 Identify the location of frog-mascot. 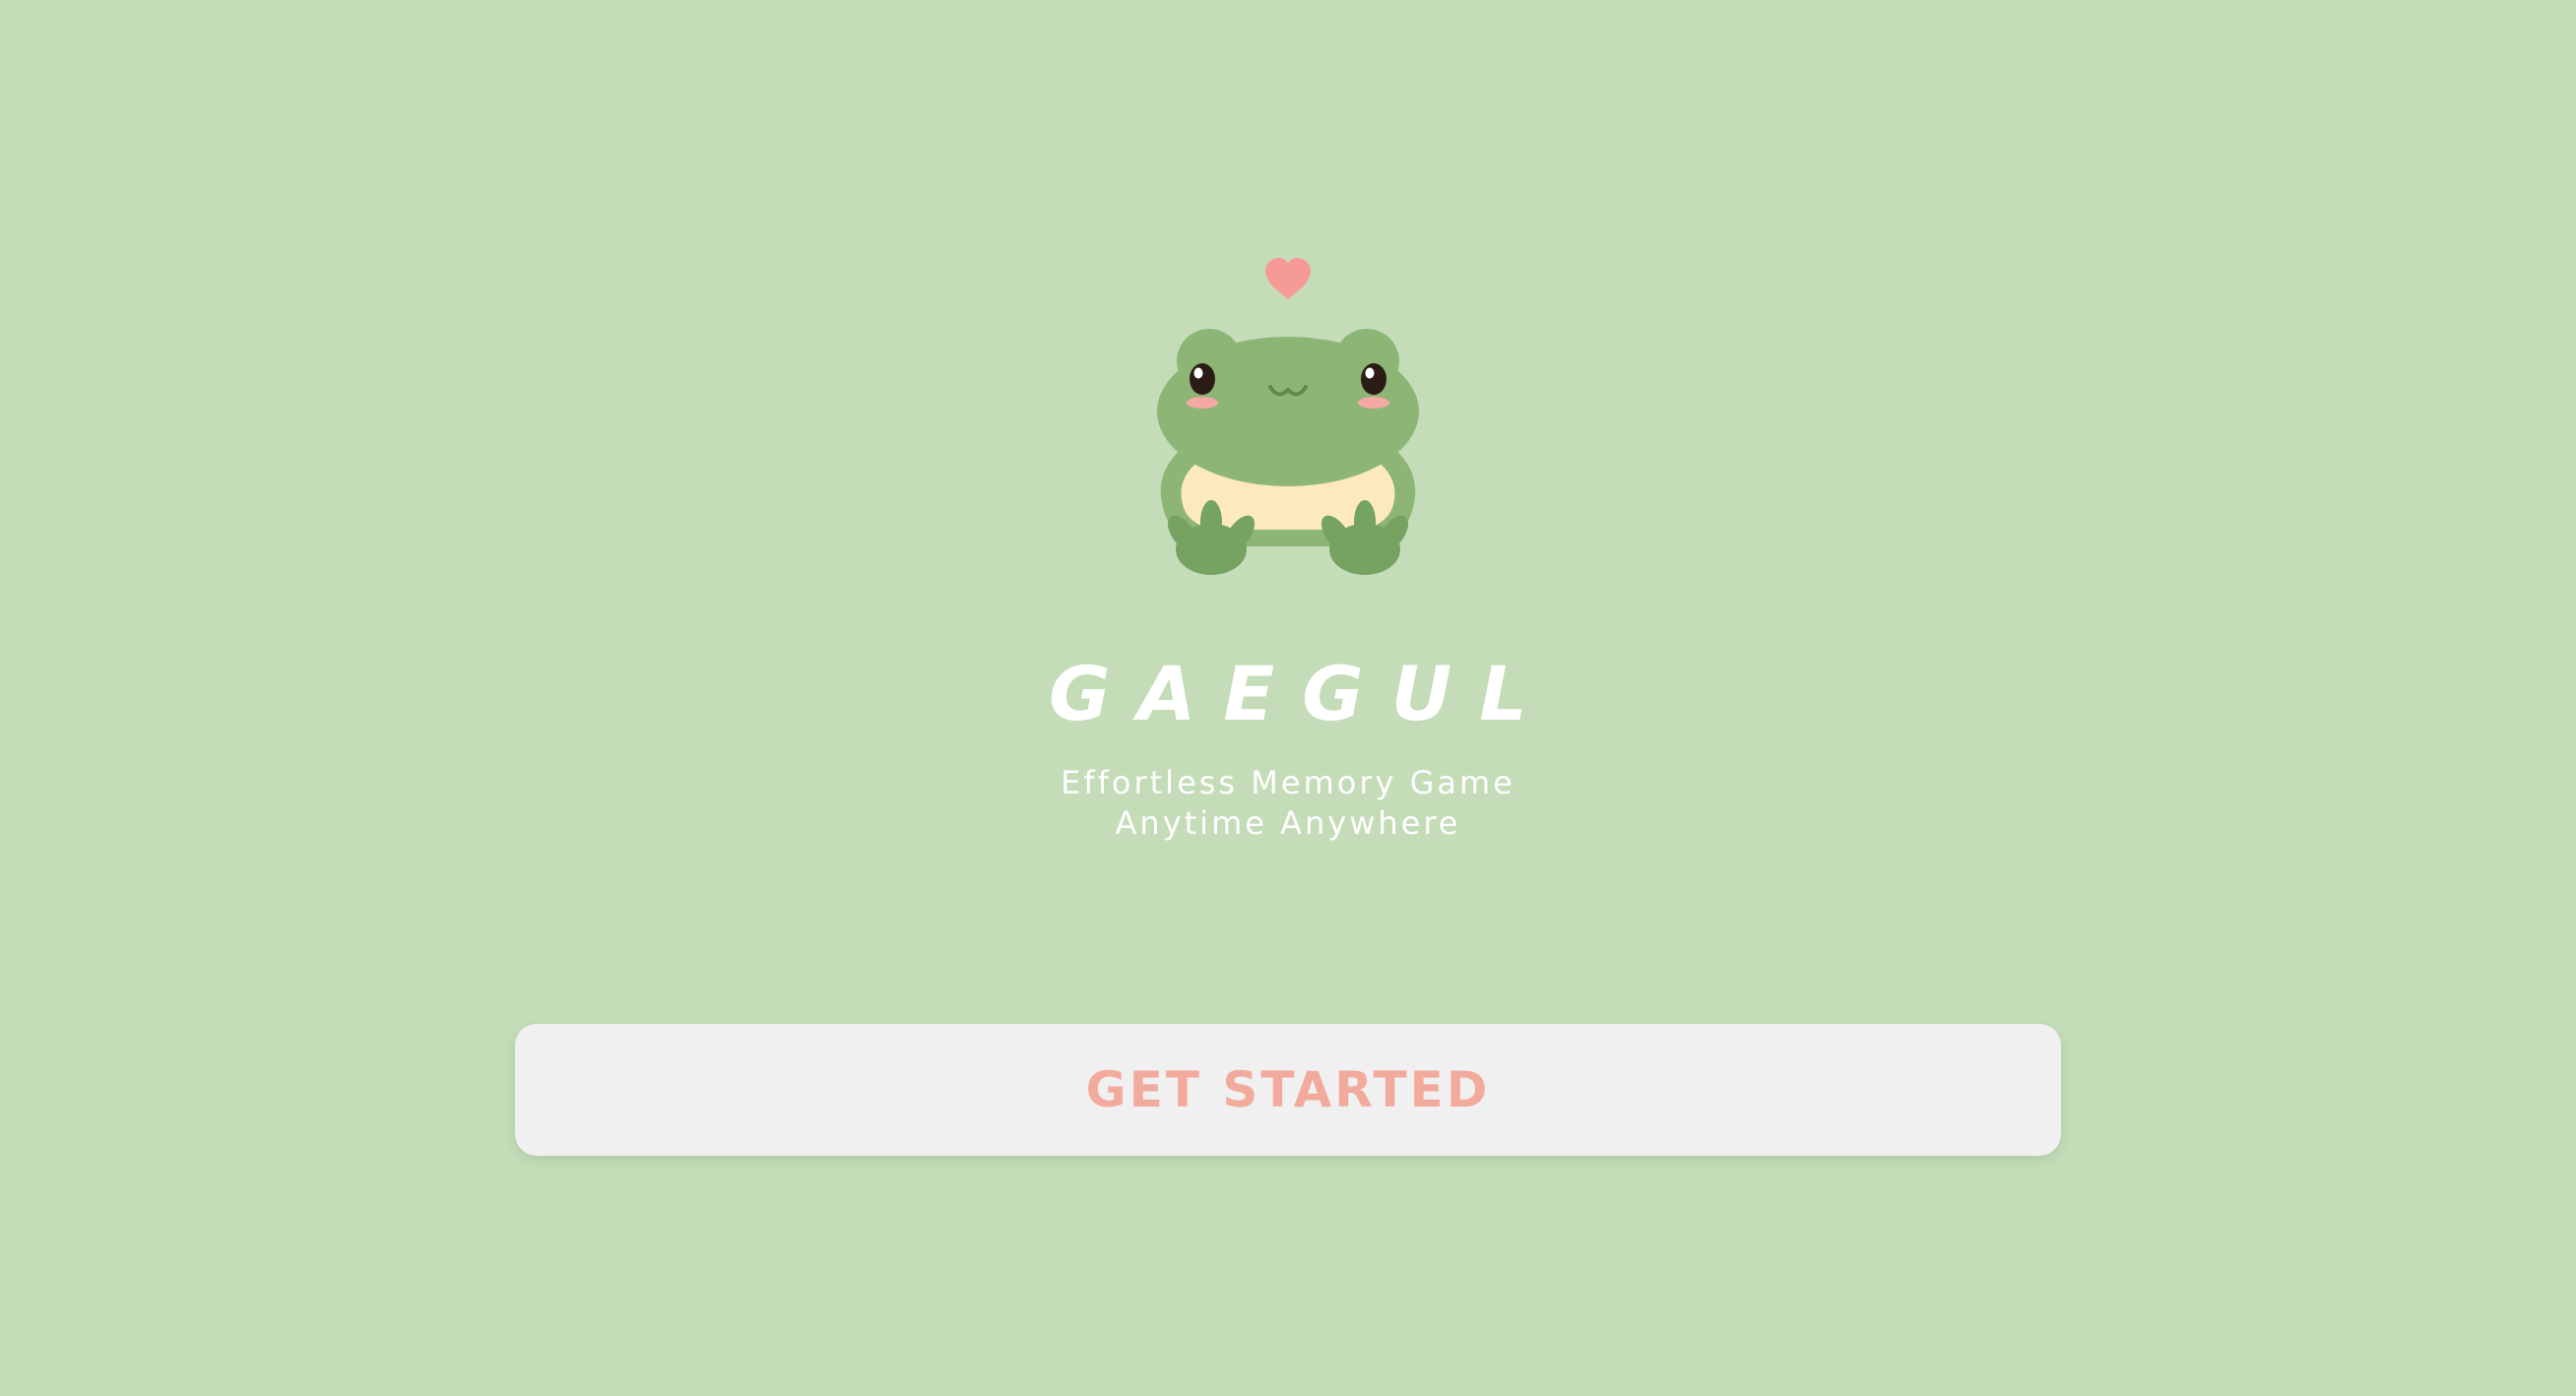
(1288, 424).